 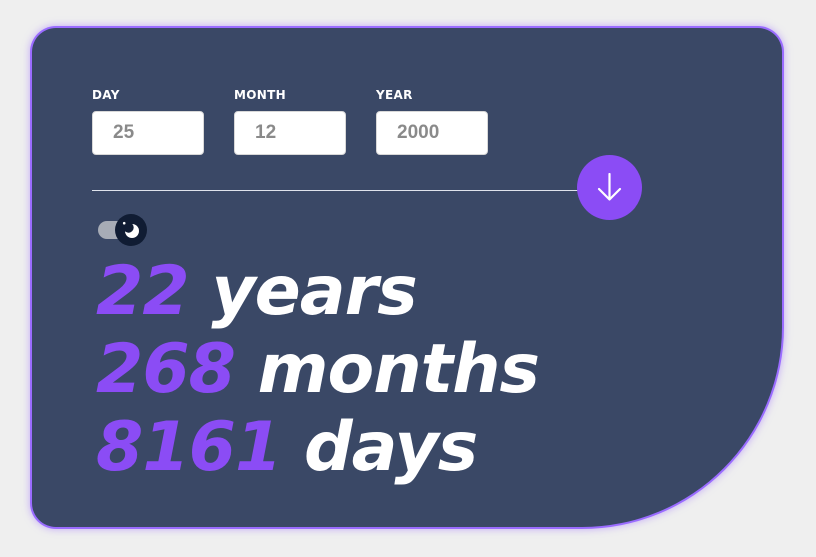 What do you see at coordinates (106, 95) in the screenshot?
I see `day-label: DAY` at bounding box center [106, 95].